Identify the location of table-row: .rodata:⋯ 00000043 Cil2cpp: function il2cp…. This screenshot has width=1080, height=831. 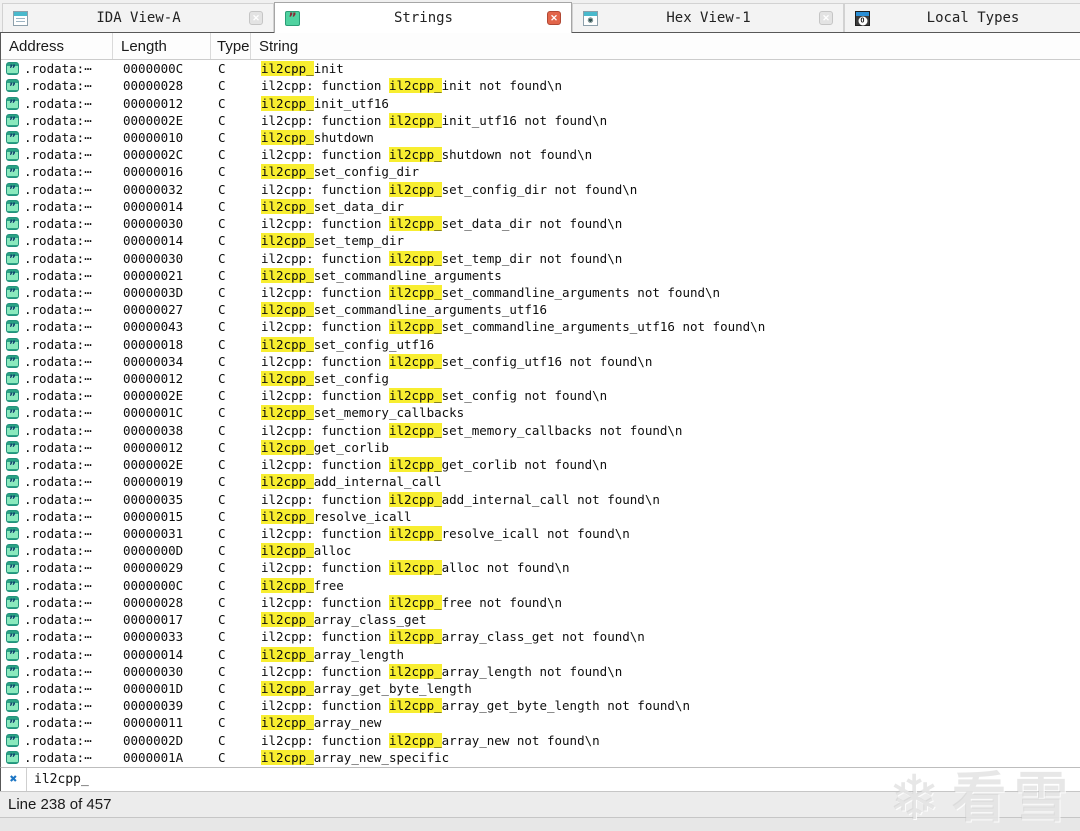
(540, 326).